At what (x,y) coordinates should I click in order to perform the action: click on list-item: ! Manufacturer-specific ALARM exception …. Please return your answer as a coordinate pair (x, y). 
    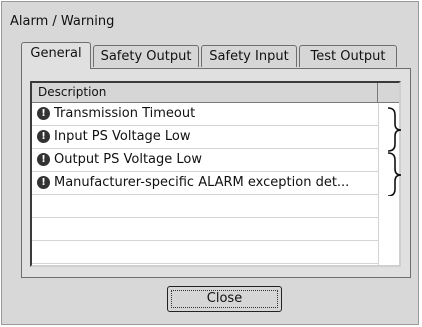
    Looking at the image, I should click on (205, 183).